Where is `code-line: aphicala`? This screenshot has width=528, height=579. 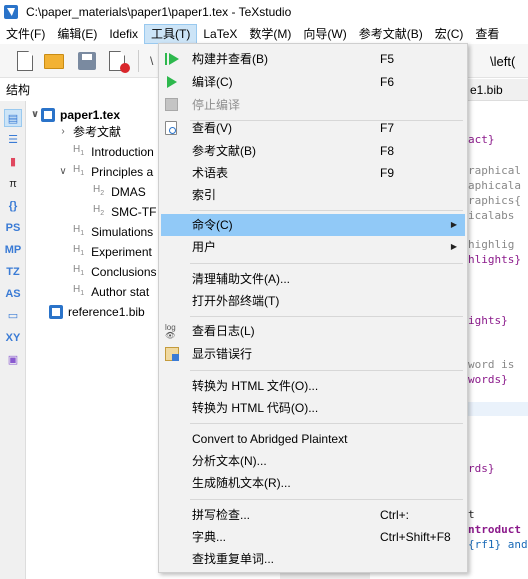 code-line: aphicala is located at coordinates (494, 185).